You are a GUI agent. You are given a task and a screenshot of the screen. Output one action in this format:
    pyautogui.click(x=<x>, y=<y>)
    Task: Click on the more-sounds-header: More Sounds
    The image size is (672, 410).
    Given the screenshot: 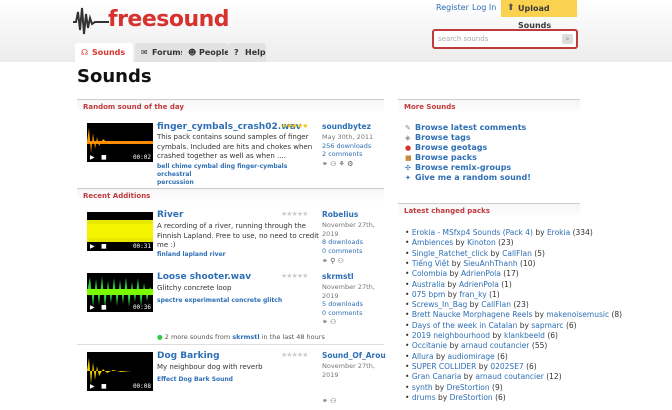 What is the action you would take?
    pyautogui.click(x=489, y=106)
    